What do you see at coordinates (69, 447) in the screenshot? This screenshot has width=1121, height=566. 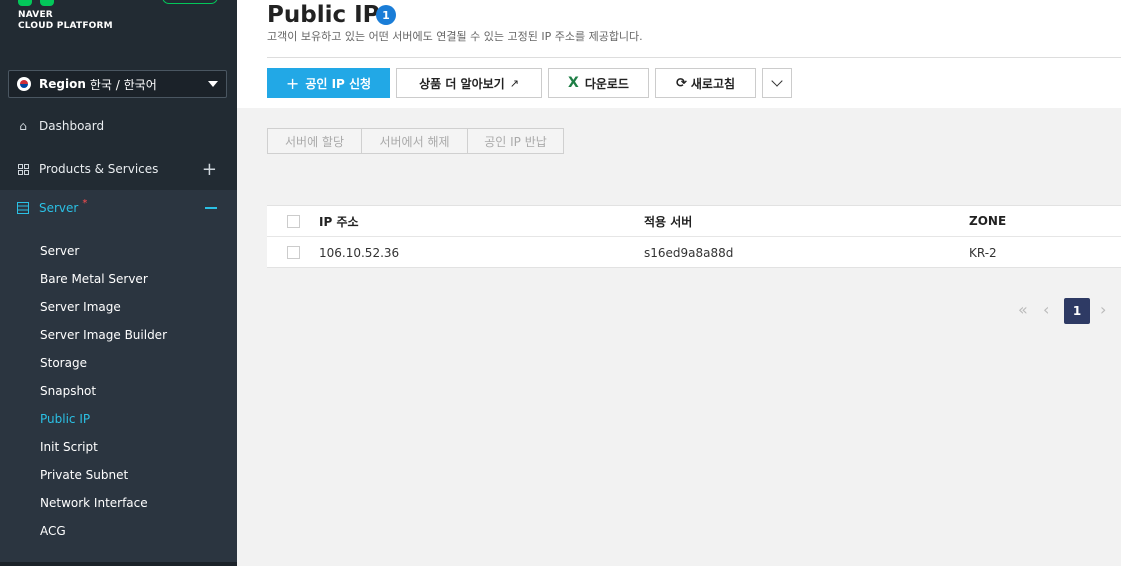 I see `submenu-init-script: Init Script` at bounding box center [69, 447].